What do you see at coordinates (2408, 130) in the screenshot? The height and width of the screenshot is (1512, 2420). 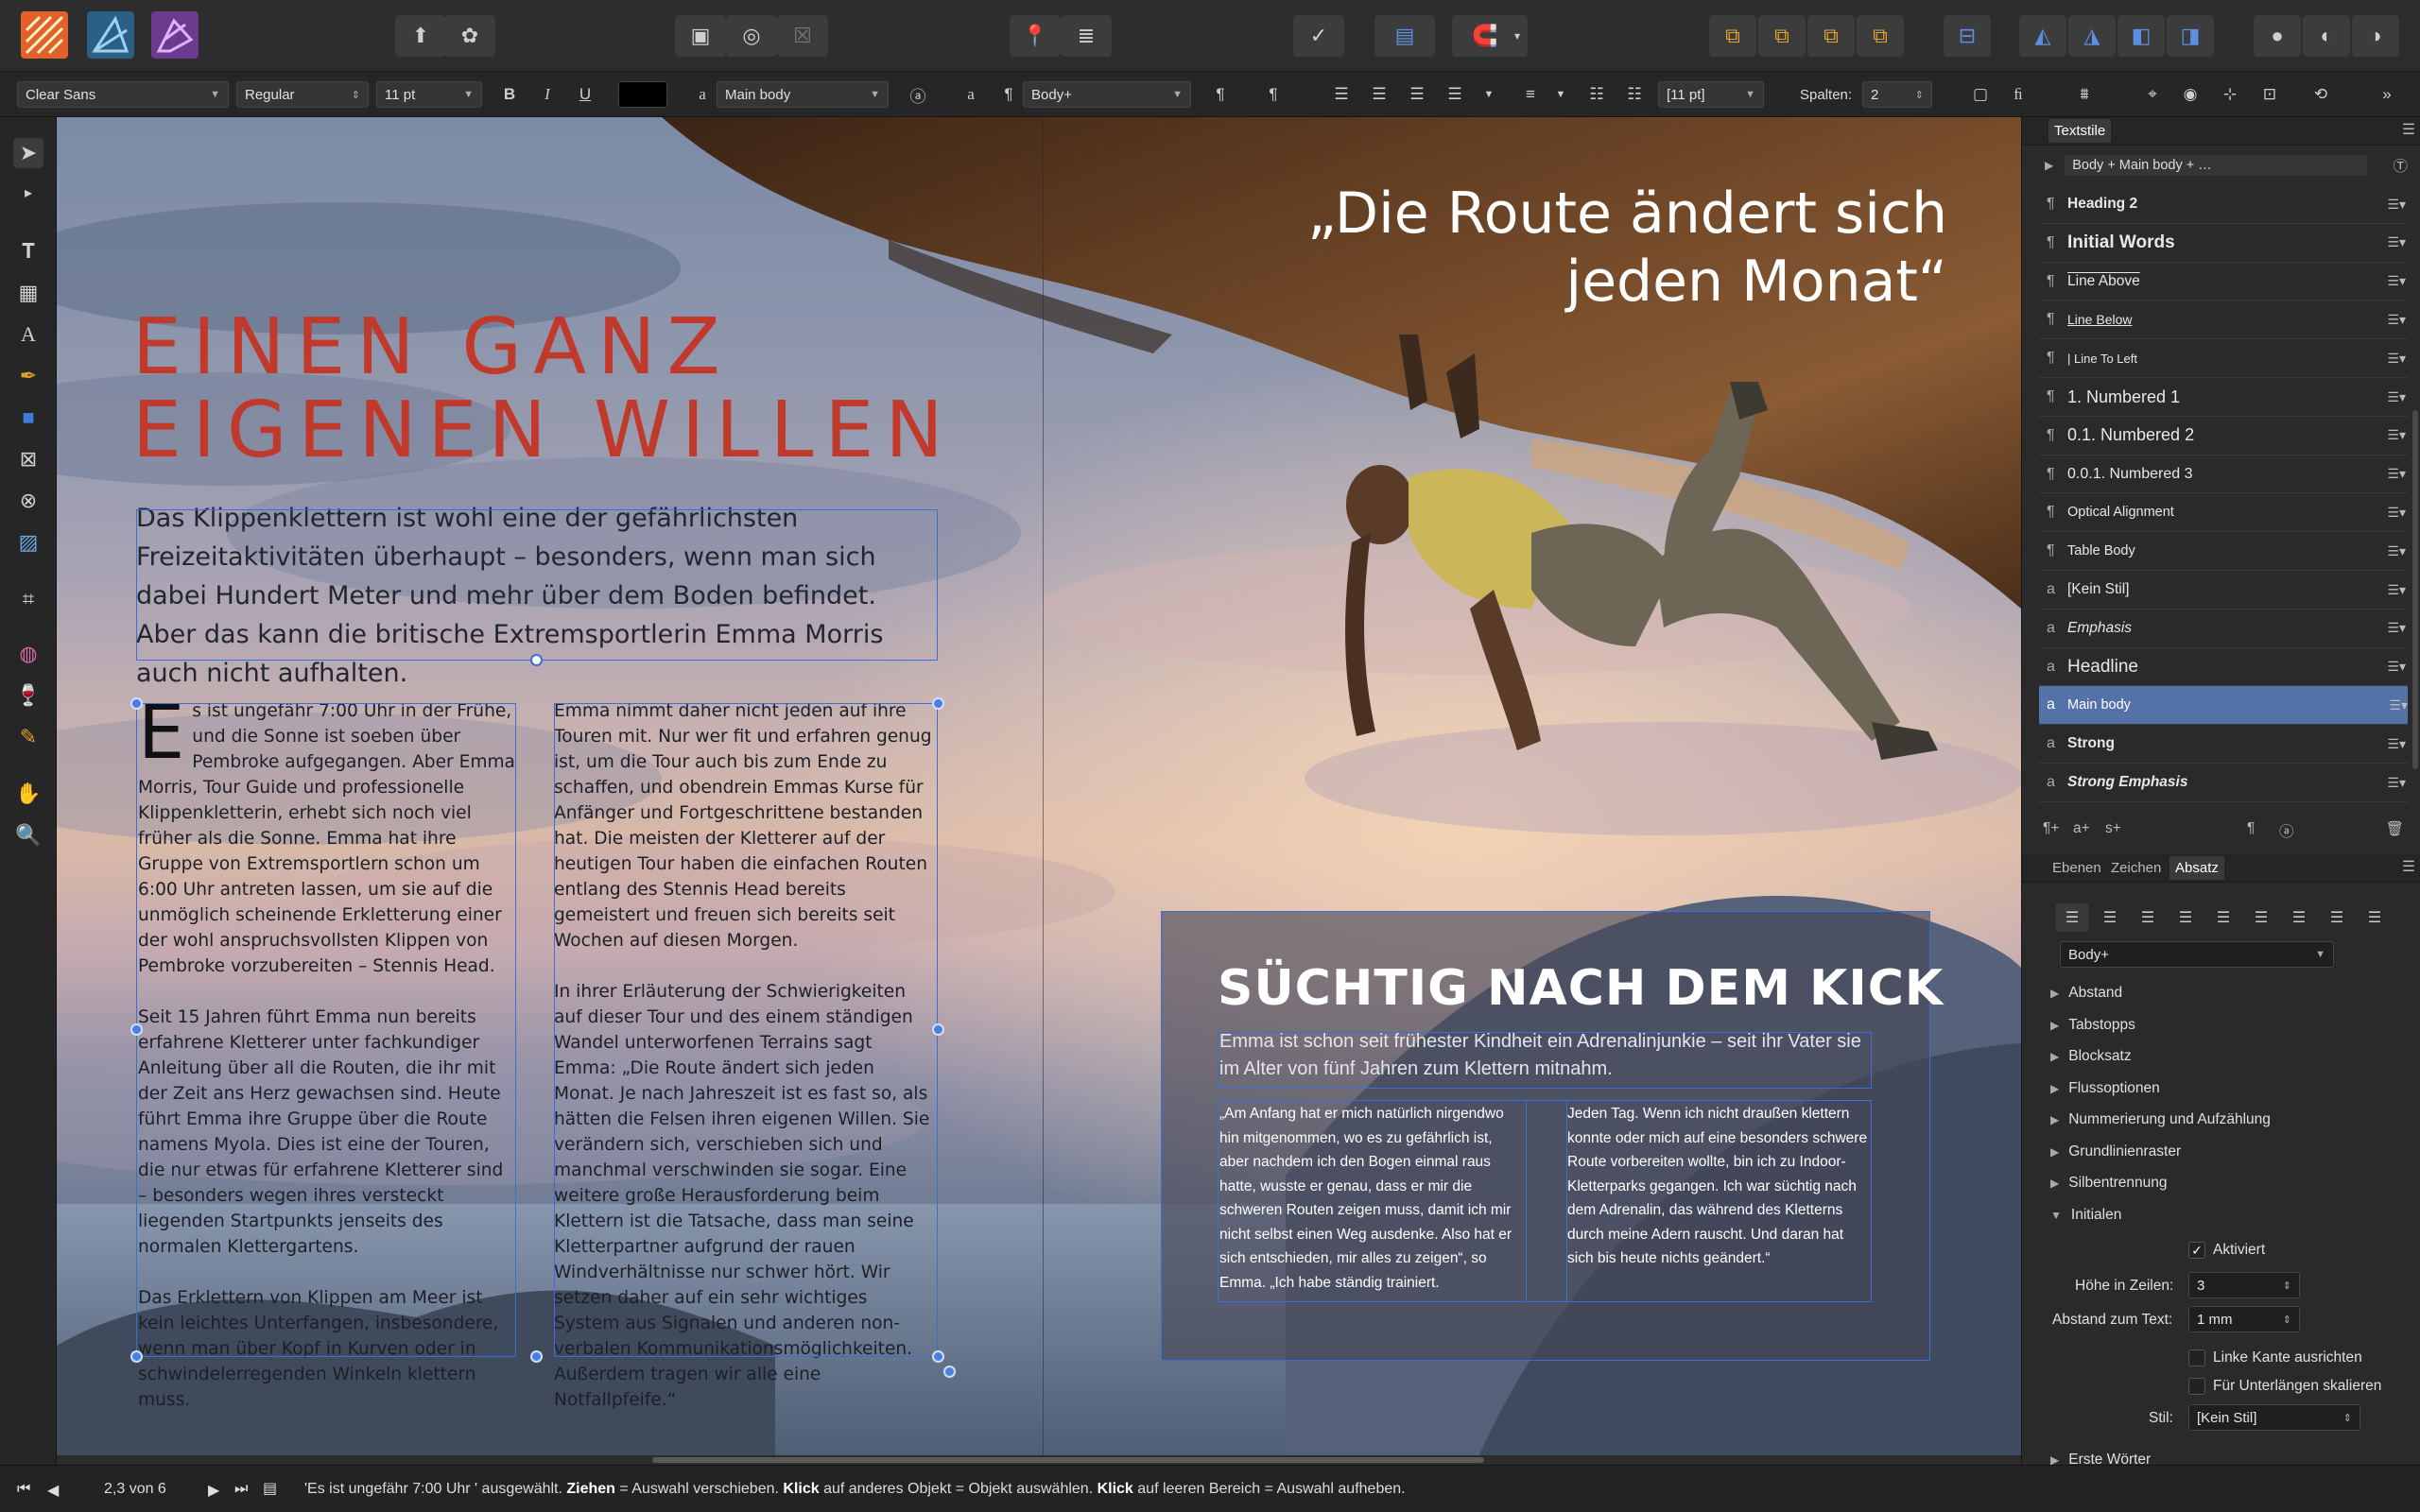 I see `panel-menu-icon: ☰` at bounding box center [2408, 130].